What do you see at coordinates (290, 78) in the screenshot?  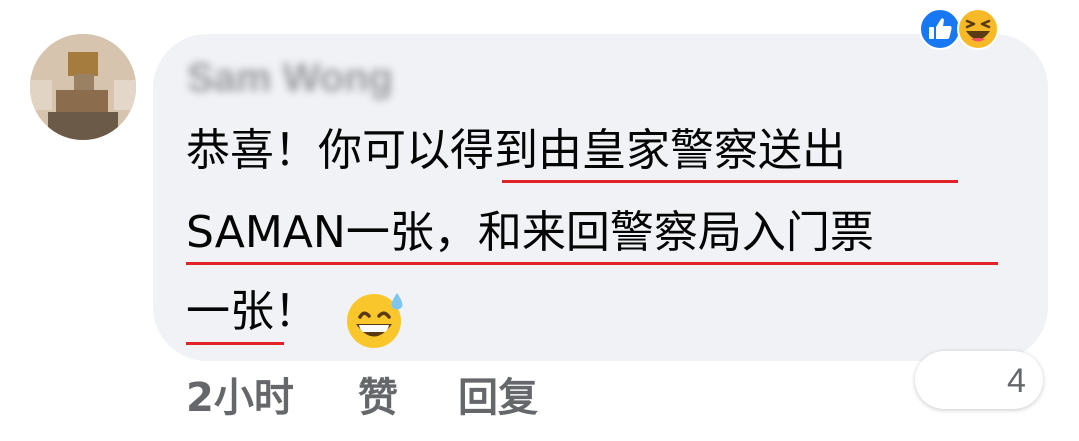 I see `comment-author-name: Sam Wong` at bounding box center [290, 78].